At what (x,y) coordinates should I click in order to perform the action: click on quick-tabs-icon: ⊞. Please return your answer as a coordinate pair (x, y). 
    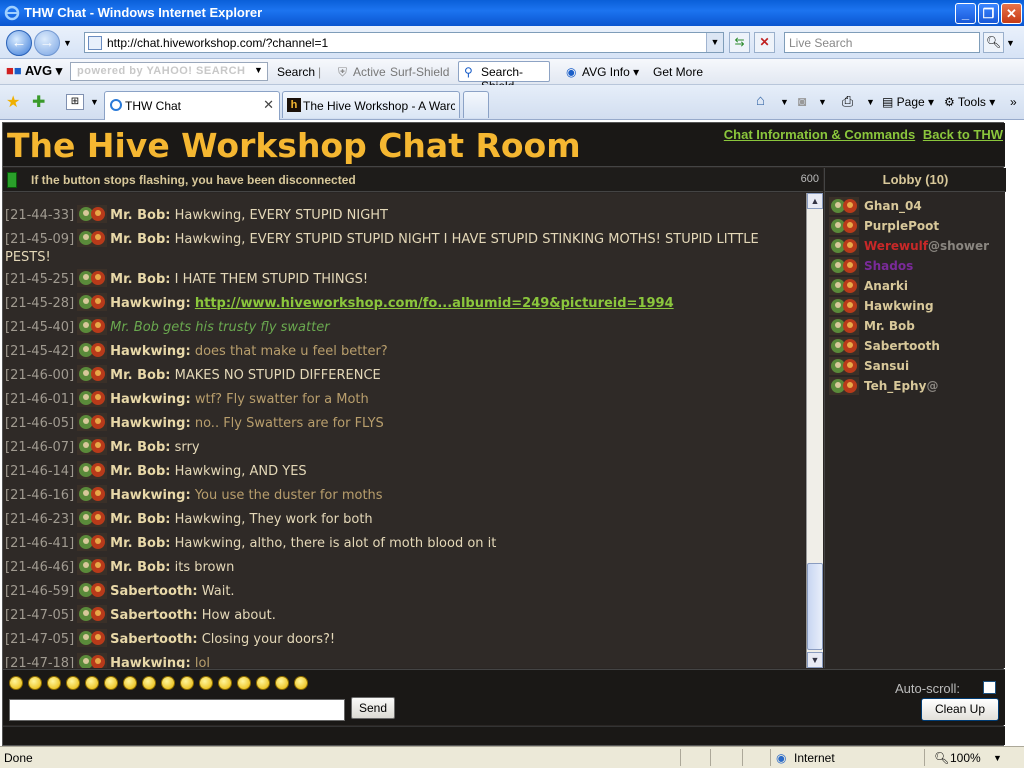
    Looking at the image, I should click on (75, 102).